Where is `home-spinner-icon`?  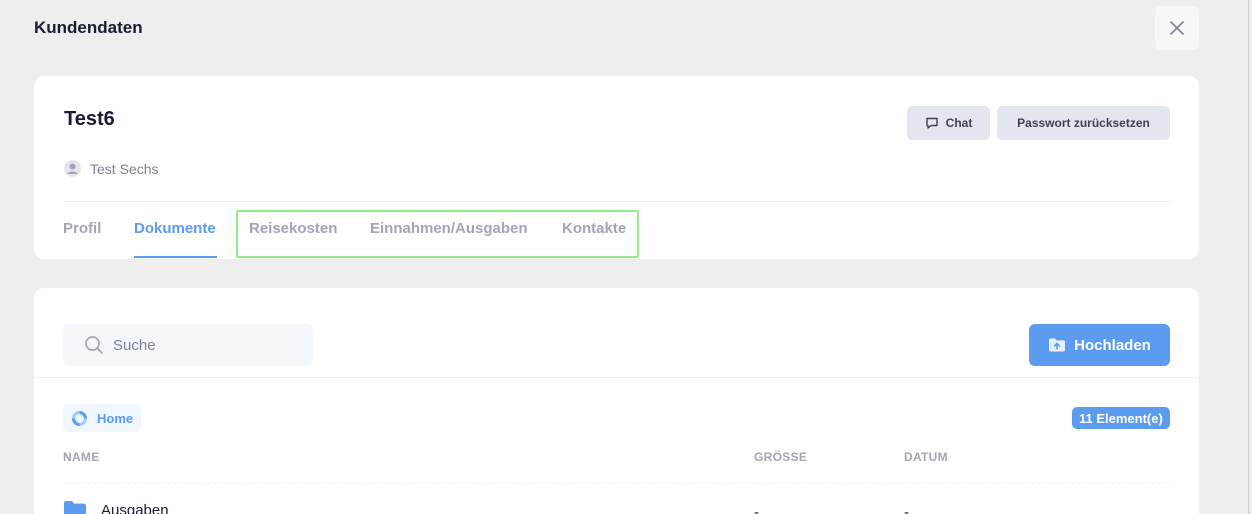
home-spinner-icon is located at coordinates (79, 418).